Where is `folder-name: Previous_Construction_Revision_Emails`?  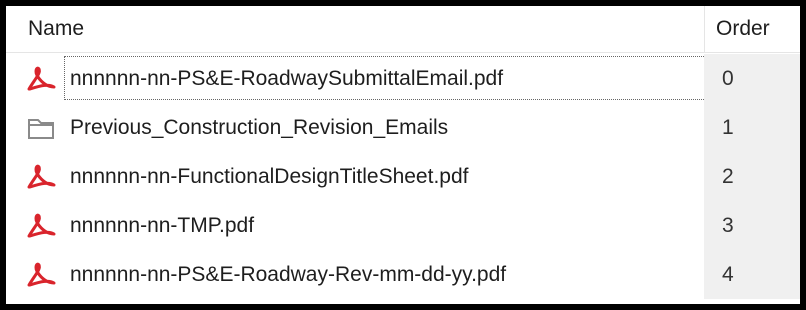 folder-name: Previous_Construction_Revision_Emails is located at coordinates (259, 127).